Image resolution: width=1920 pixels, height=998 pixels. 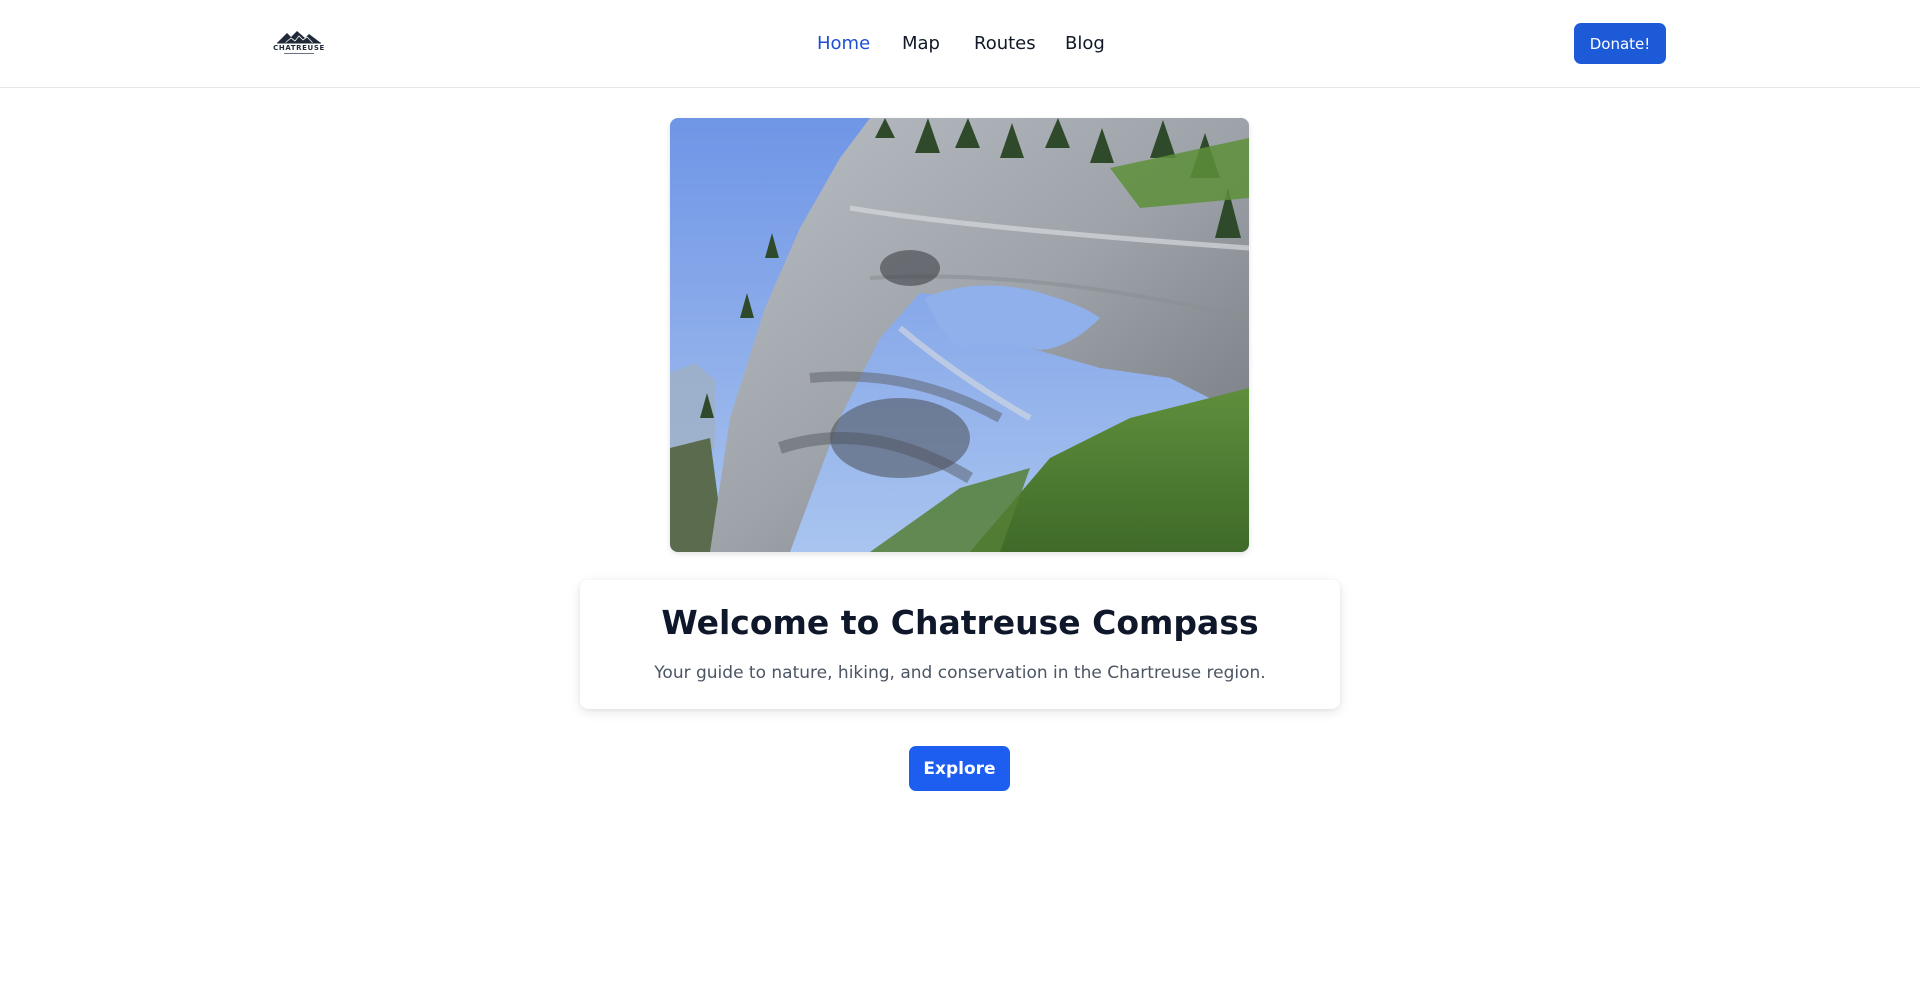 I want to click on donate-button: Donate!, so click(x=1620, y=43).